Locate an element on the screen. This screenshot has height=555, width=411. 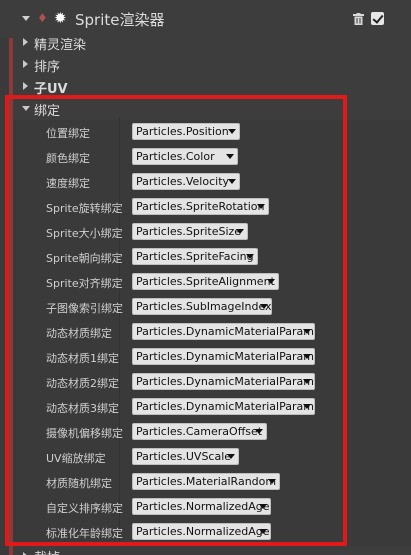
binding-dropdown: Particles.SpriteRotation is located at coordinates (200, 206).